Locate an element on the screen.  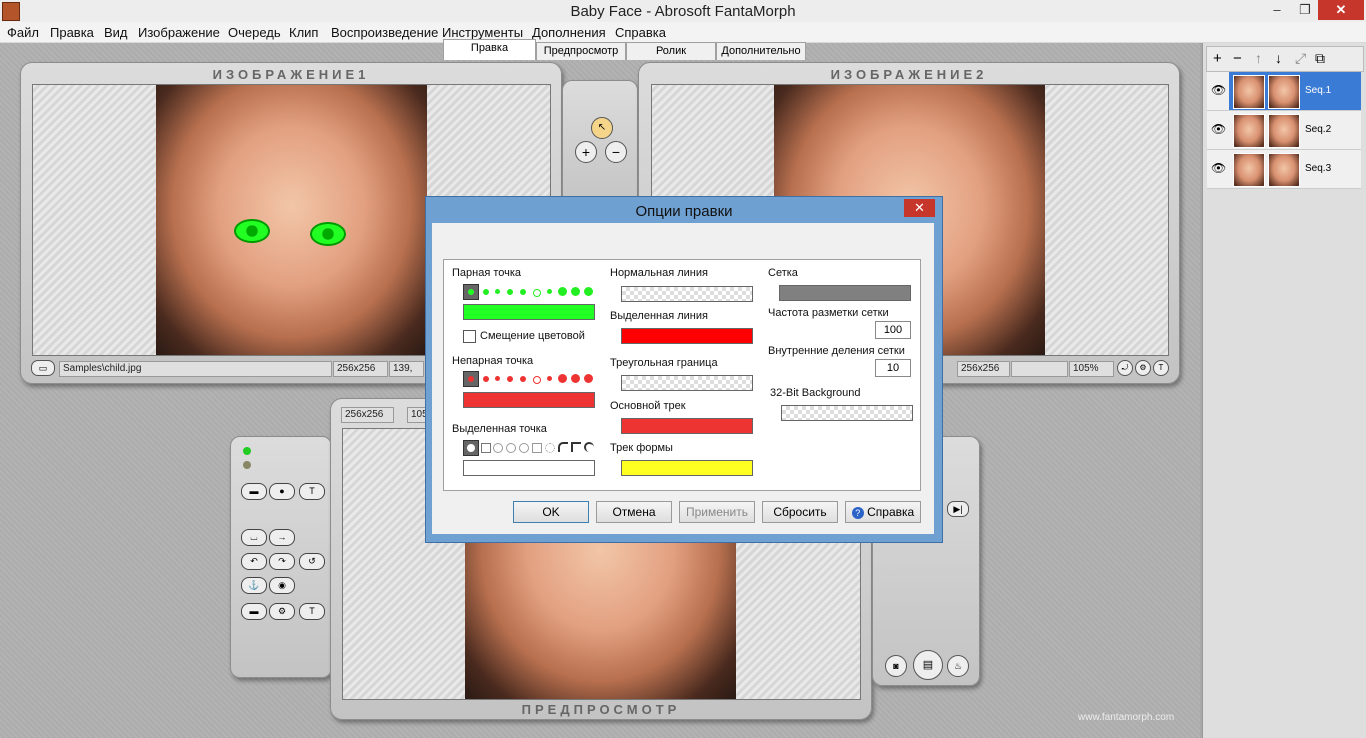
minimize-button: – is located at coordinates (1277, 10).